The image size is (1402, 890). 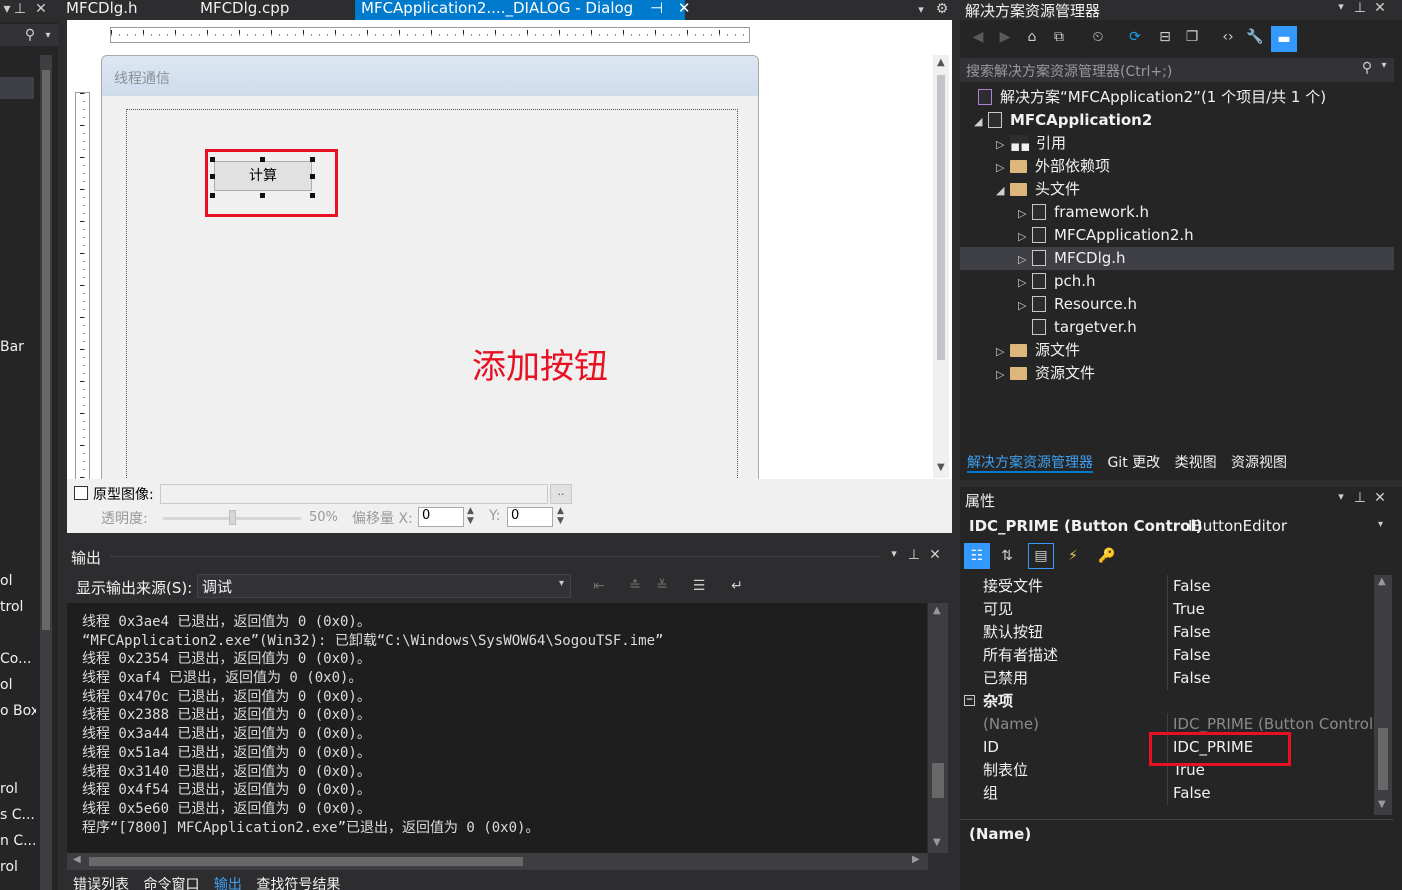 I want to click on events-icon: ⚡, so click(x=1073, y=556).